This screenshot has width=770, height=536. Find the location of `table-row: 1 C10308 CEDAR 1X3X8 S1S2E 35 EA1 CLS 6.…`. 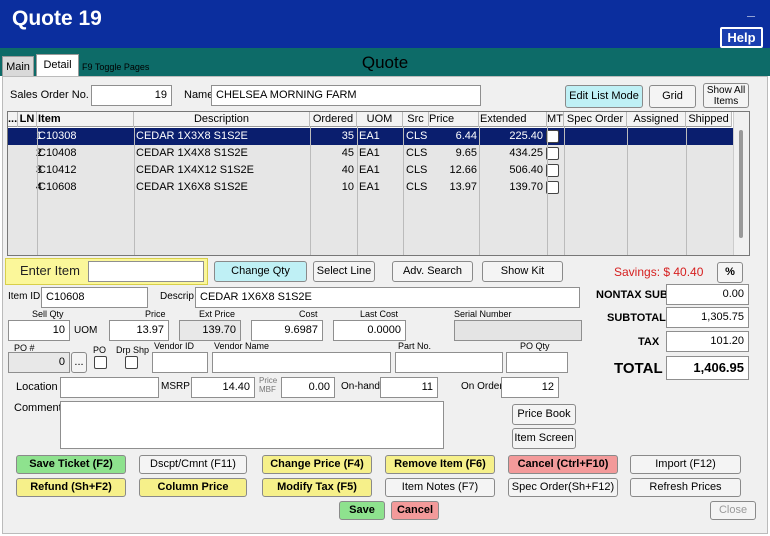

table-row: 1 C10308 CEDAR 1X3X8 S1S2E 35 EA1 CLS 6.… is located at coordinates (370, 136).